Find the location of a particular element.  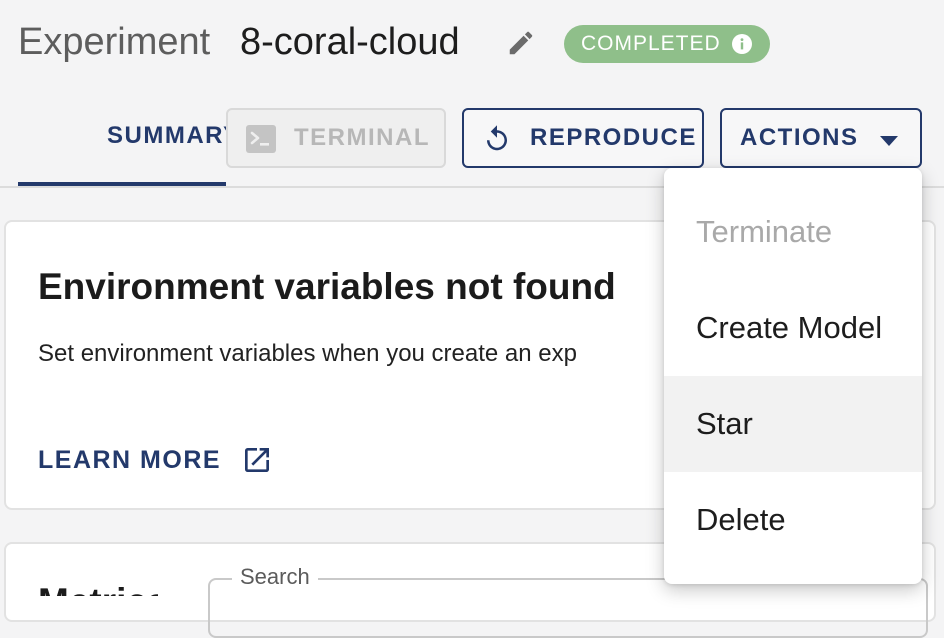

menu-item-label: Star is located at coordinates (724, 423).